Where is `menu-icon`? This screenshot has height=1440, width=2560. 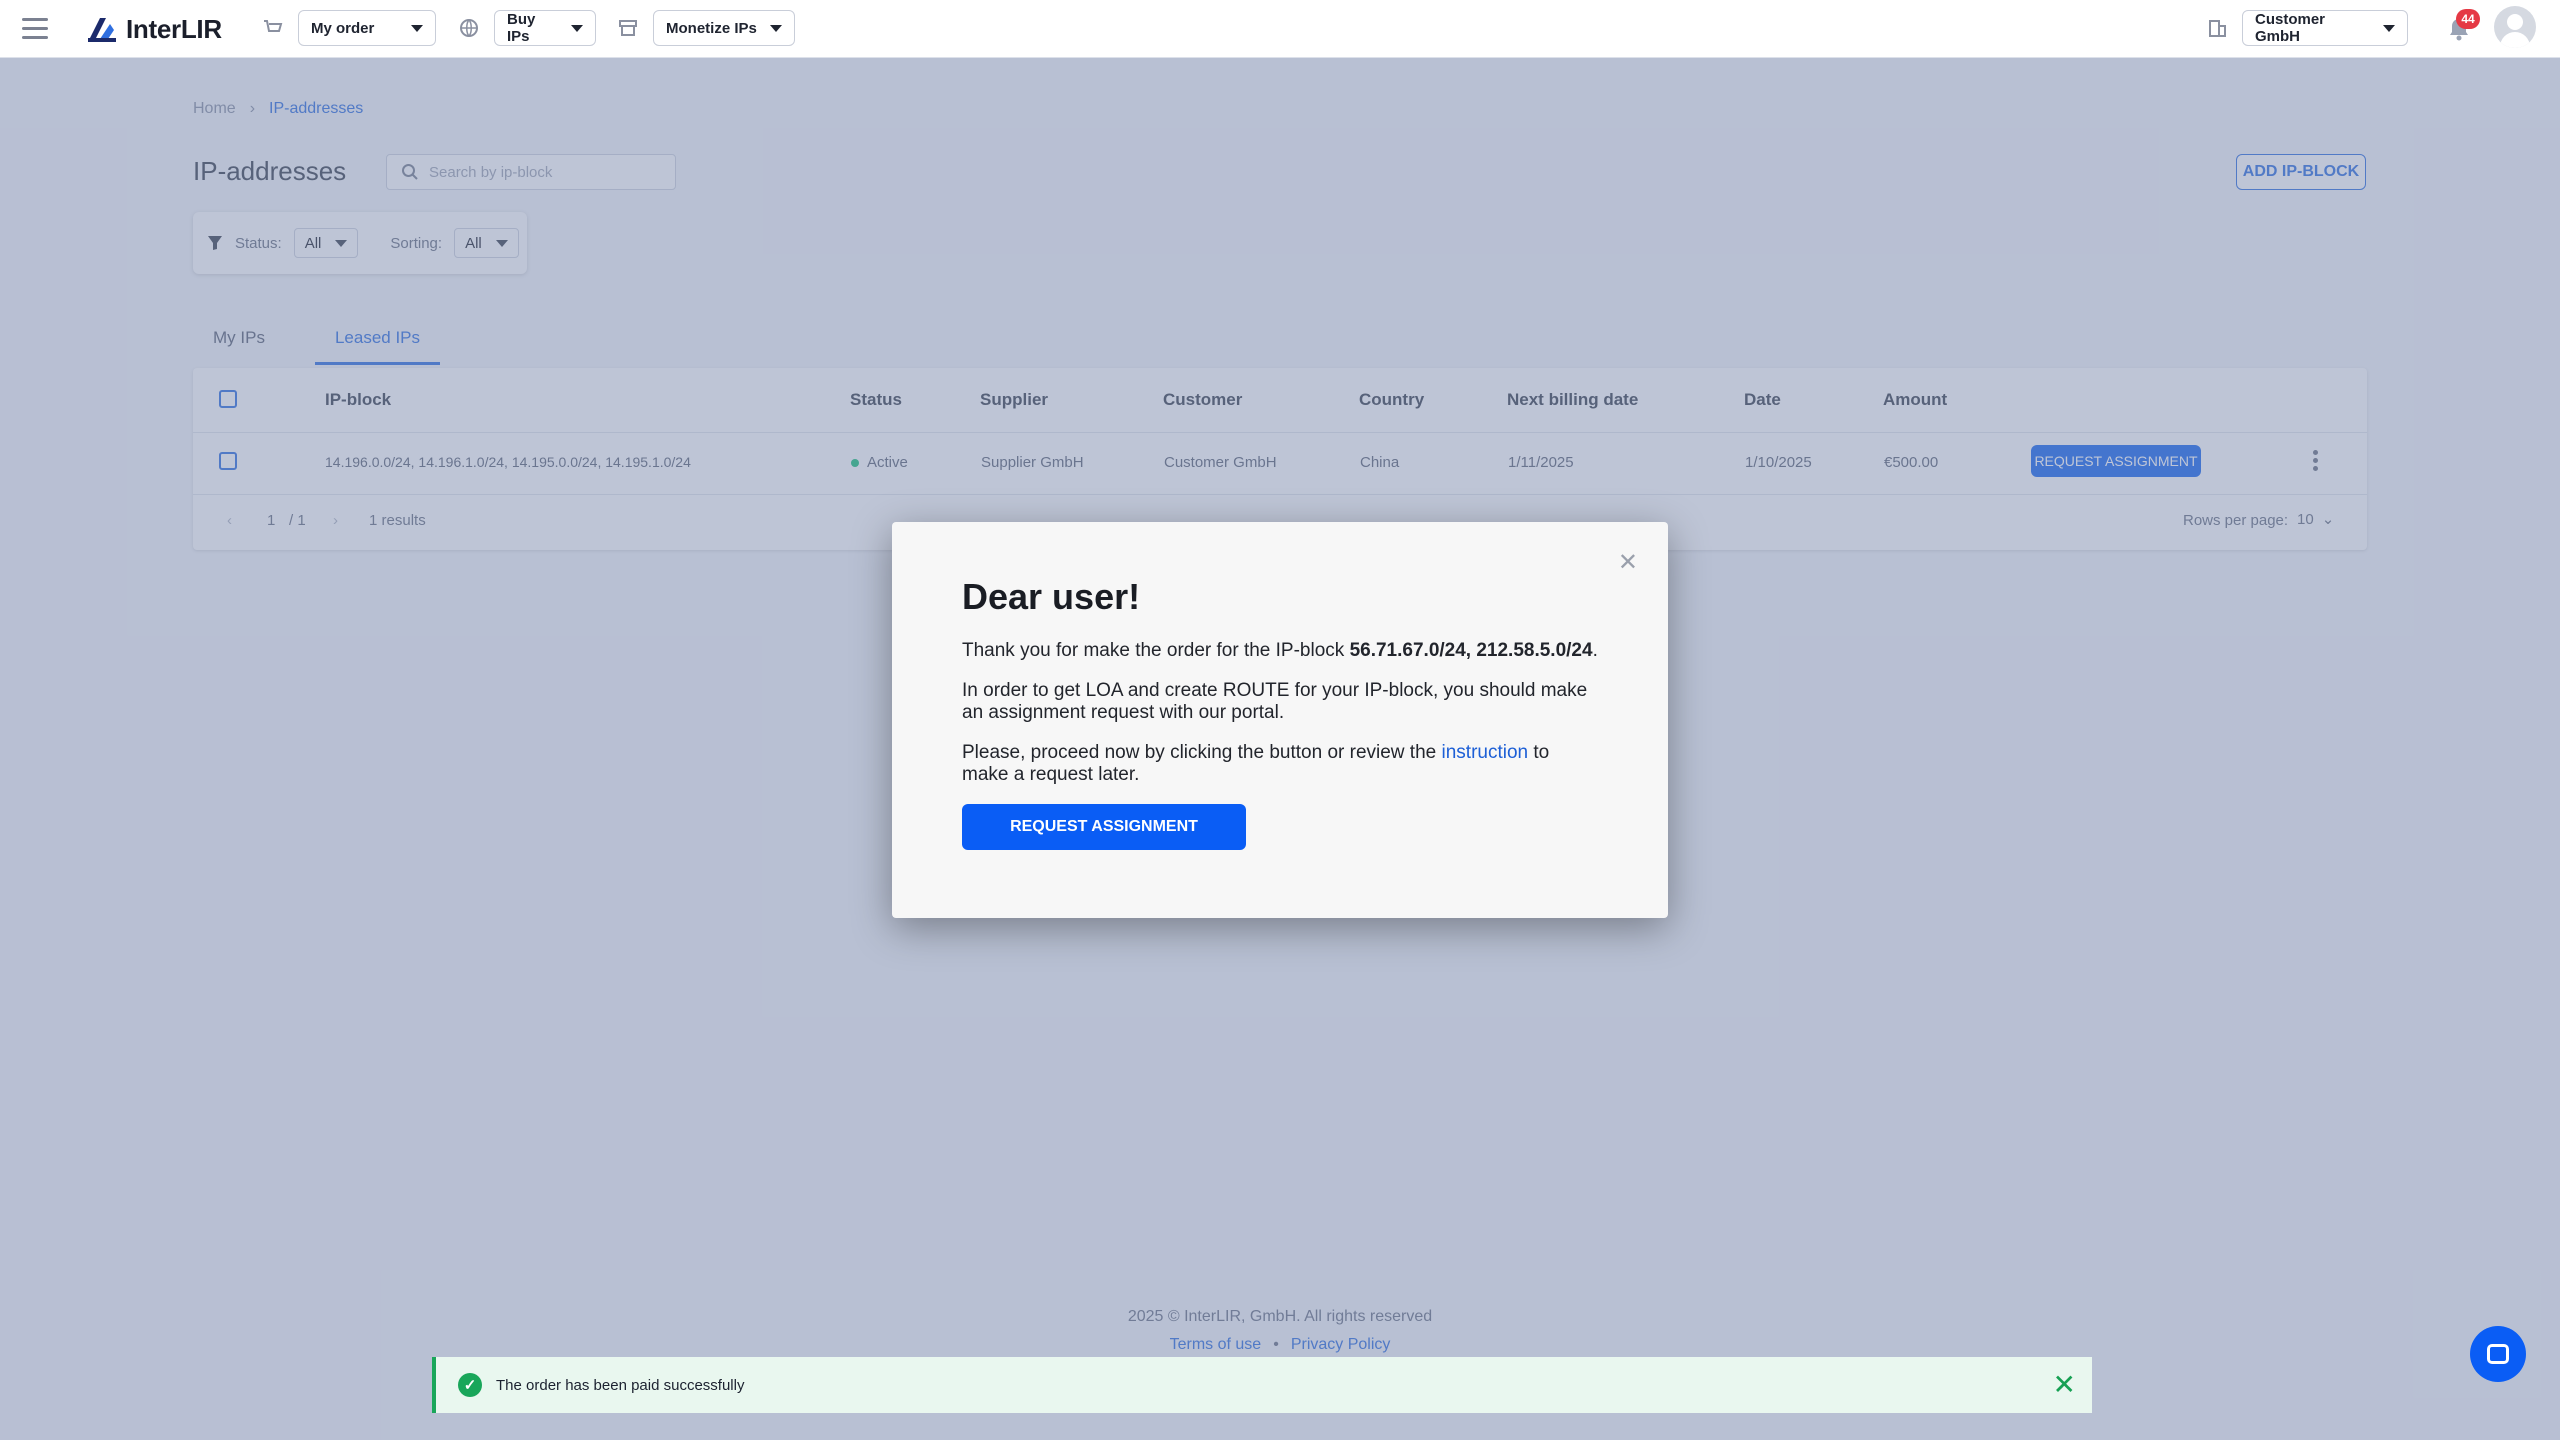 menu-icon is located at coordinates (35, 29).